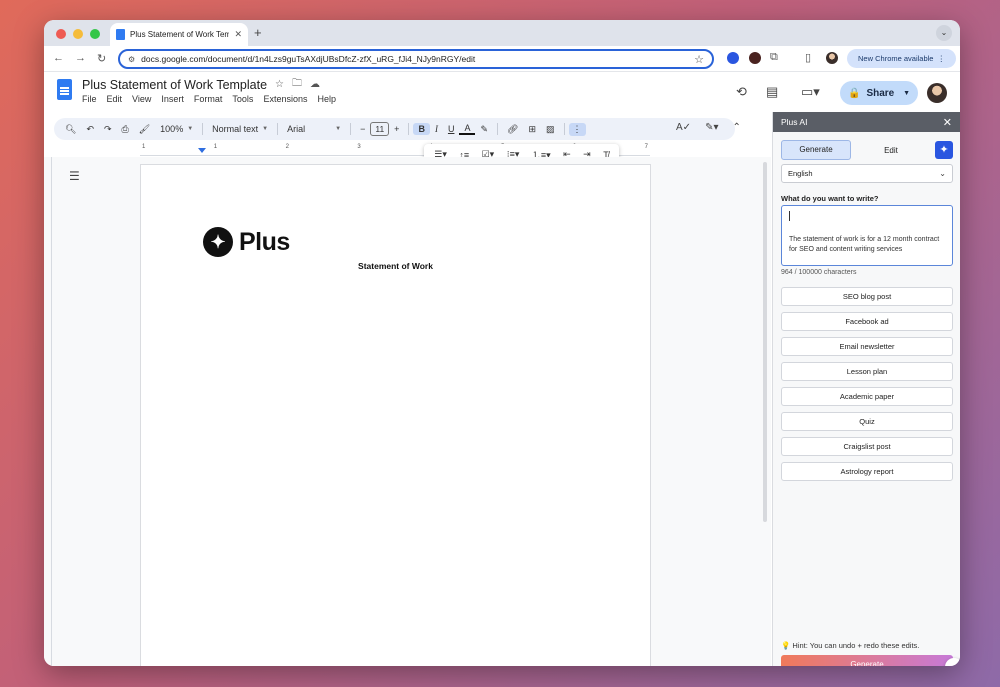 This screenshot has height=687, width=1000. What do you see at coordinates (279, 84) in the screenshot?
I see `star-icon: ☆` at bounding box center [279, 84].